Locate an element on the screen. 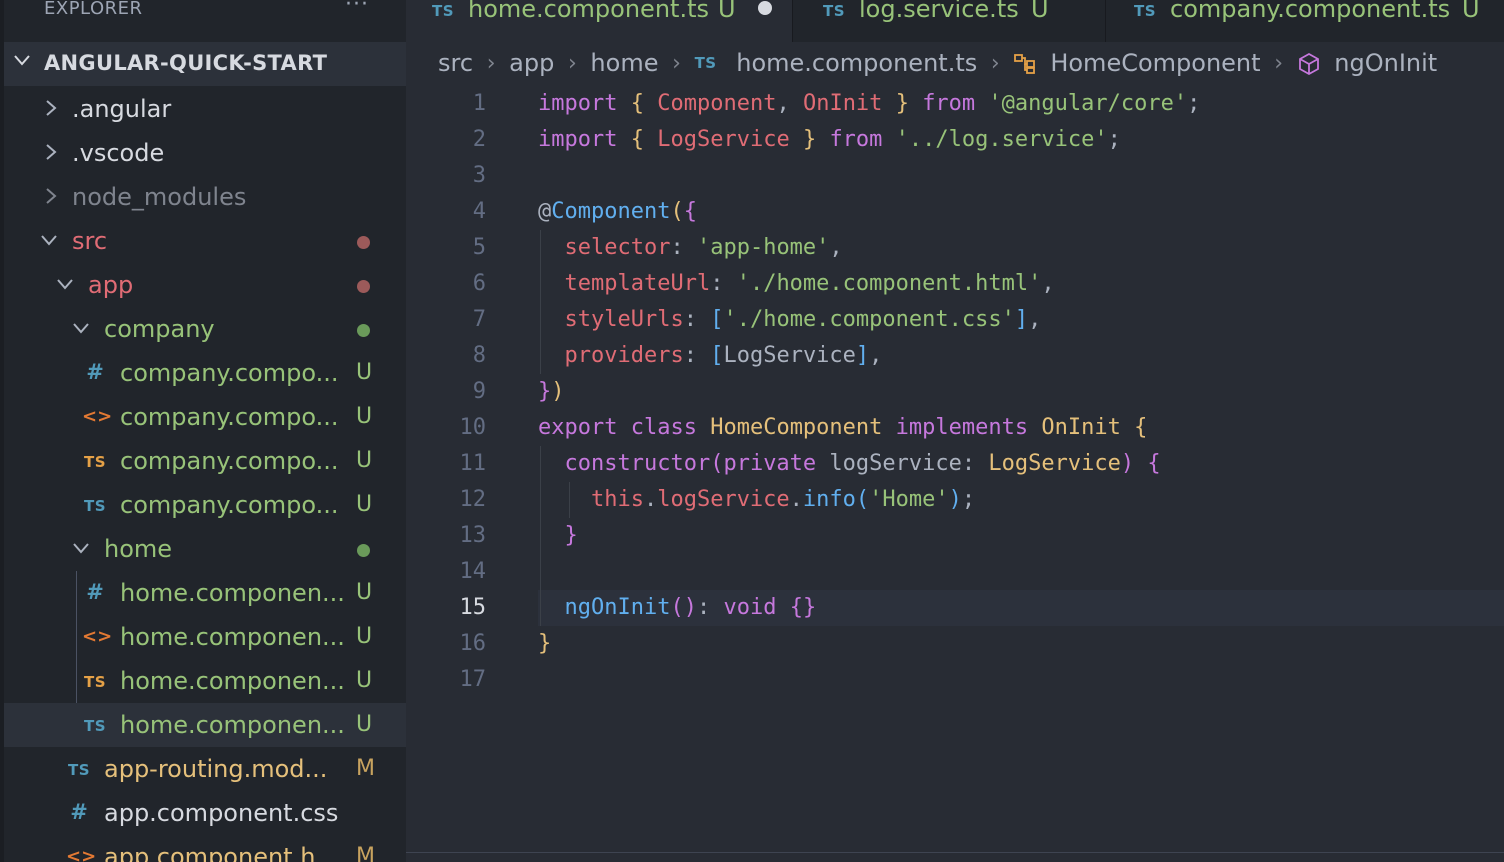  tab-home-component-ts: TS home.component.ts U is located at coordinates (599, 21).